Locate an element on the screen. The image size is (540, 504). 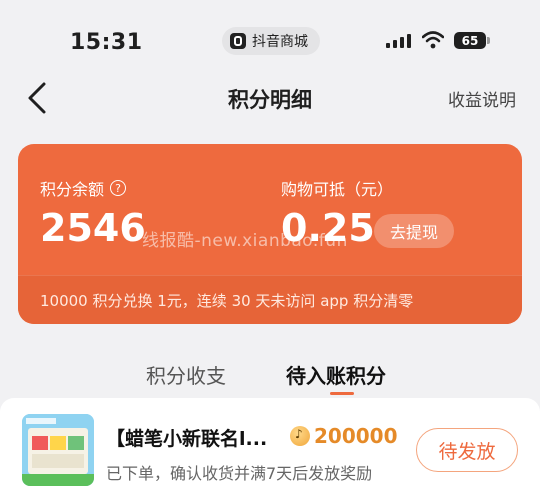
earnings-info-link: 收益说明 is located at coordinates (482, 98).